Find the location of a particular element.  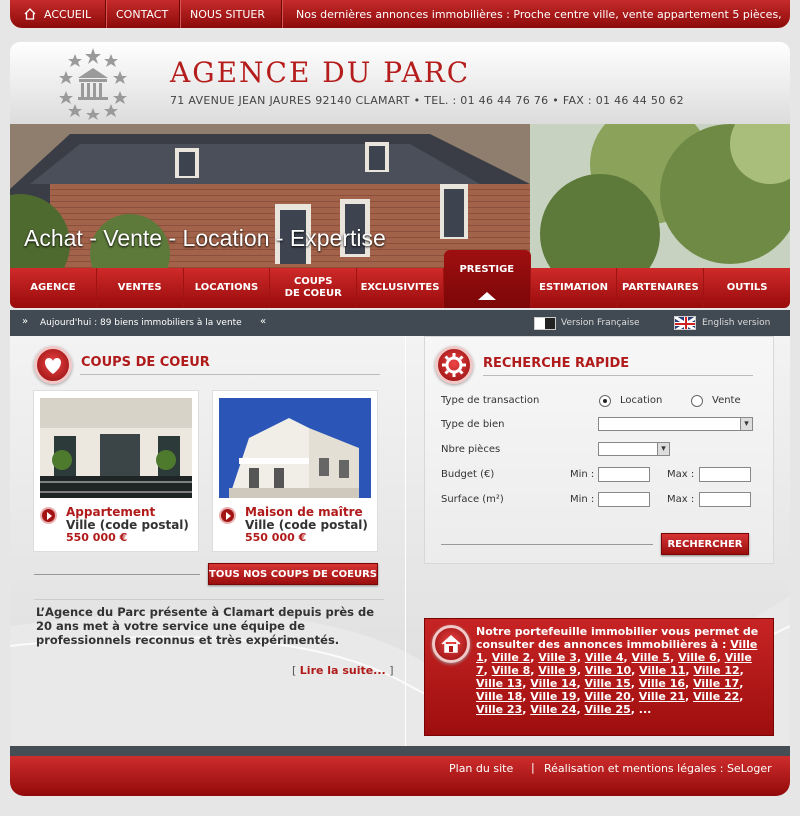

radio-location is located at coordinates (605, 401).